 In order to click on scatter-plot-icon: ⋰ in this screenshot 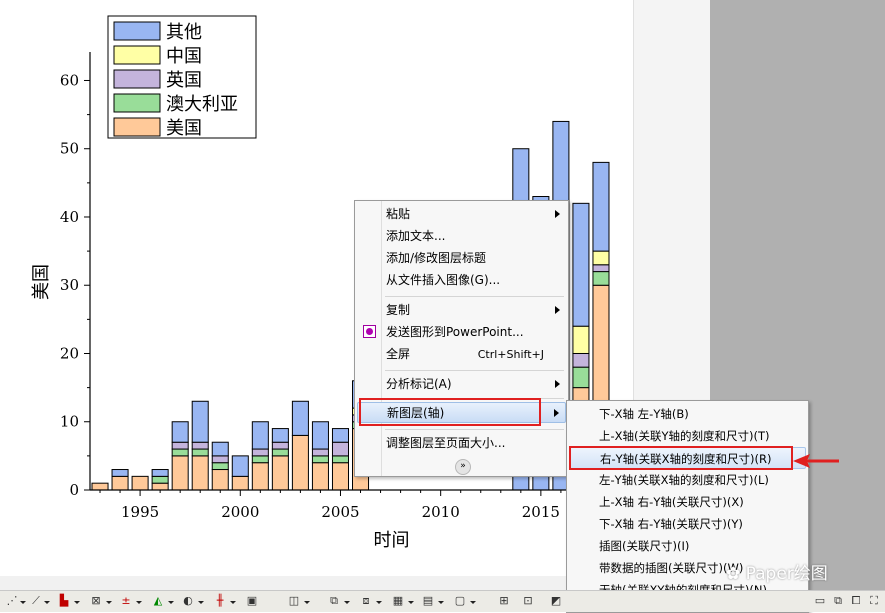, I will do `click(12, 601)`.